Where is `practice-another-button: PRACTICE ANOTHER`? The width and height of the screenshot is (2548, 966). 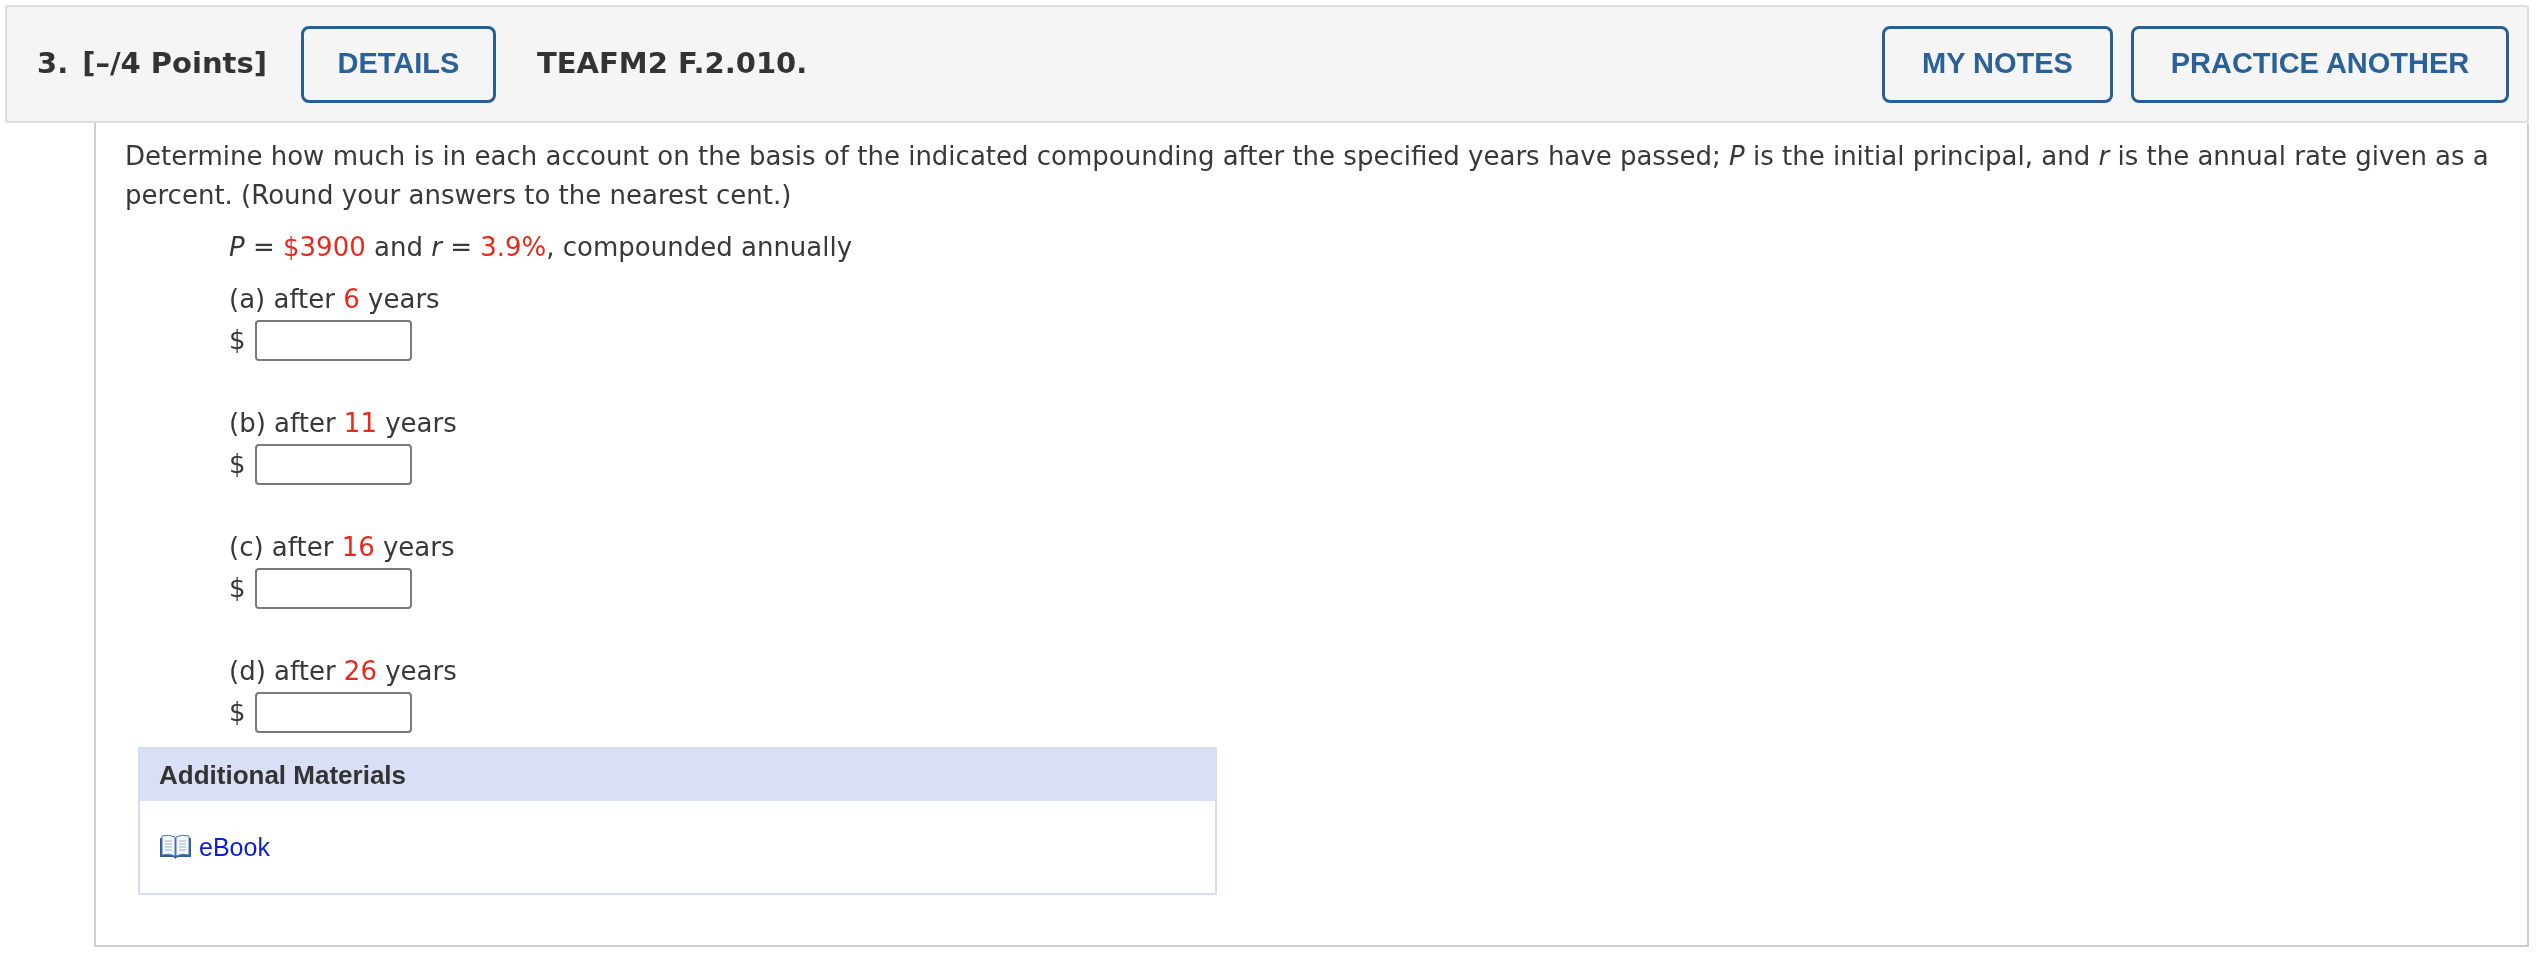
practice-another-button: PRACTICE ANOTHER is located at coordinates (2320, 64).